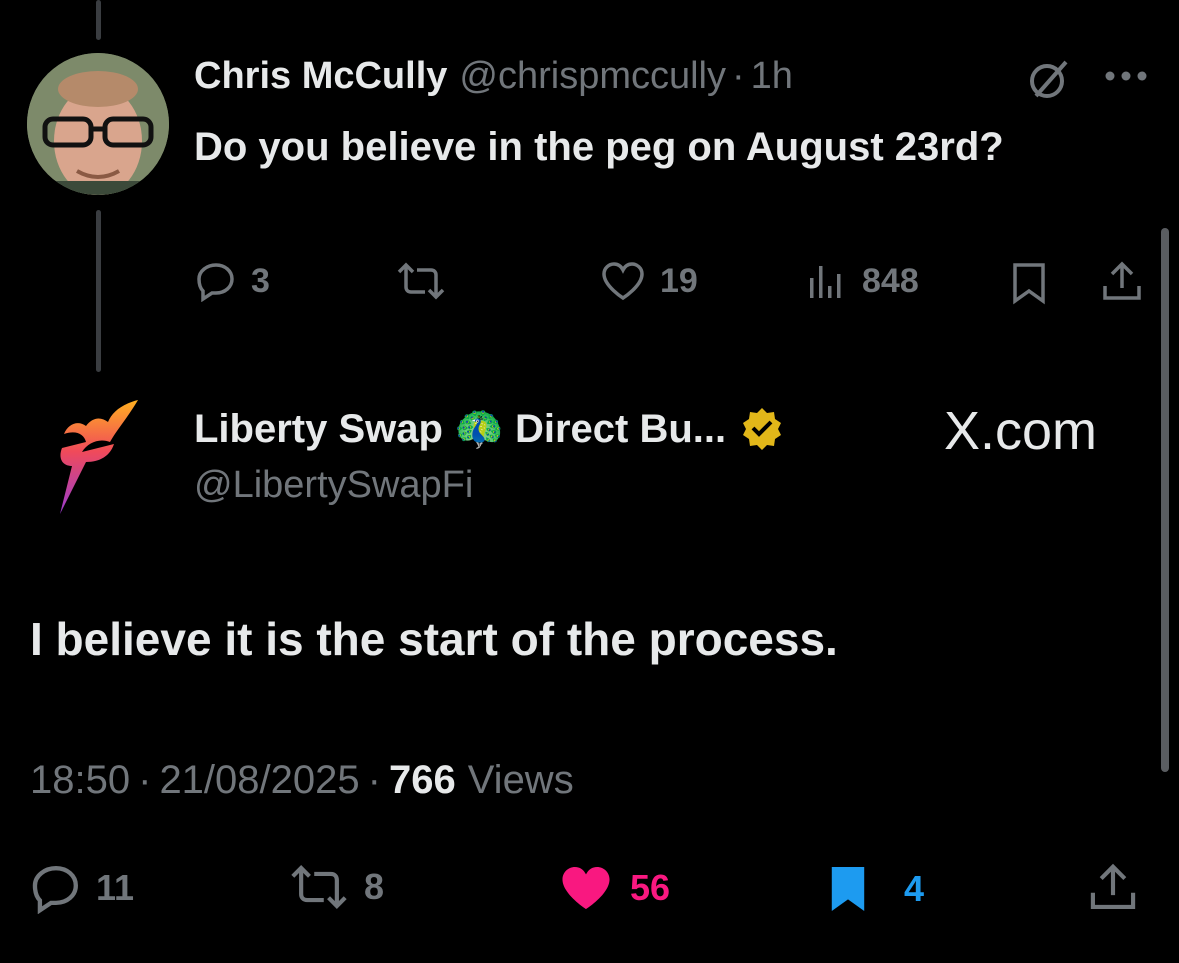  I want to click on more-icon, so click(1126, 76).